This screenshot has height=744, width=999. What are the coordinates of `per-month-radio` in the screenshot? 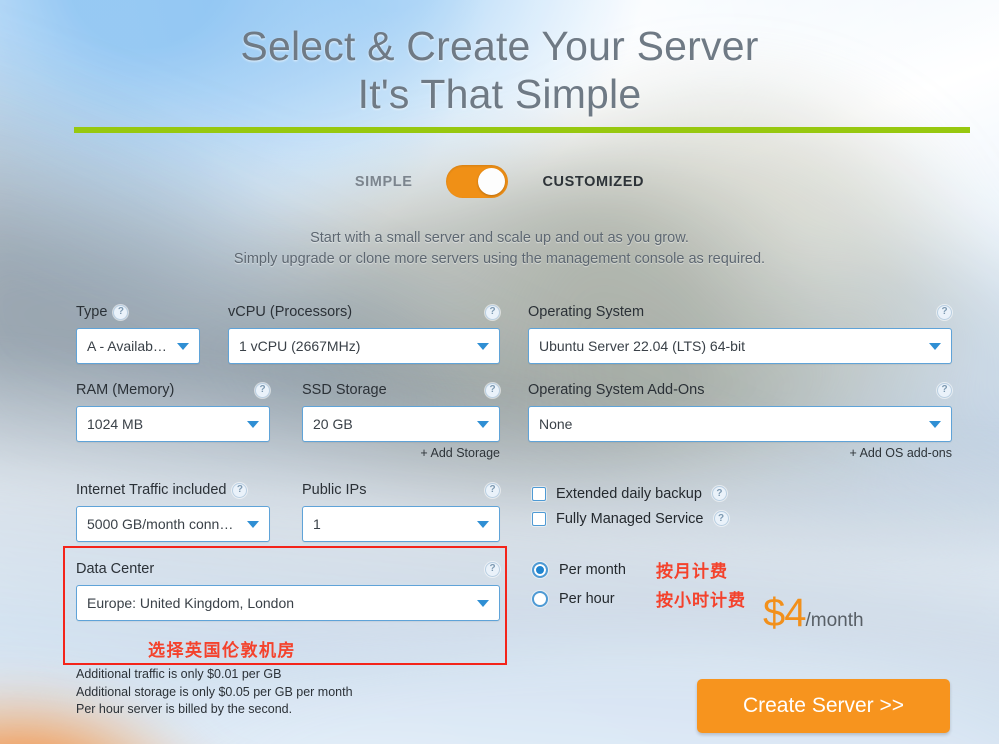 It's located at (540, 569).